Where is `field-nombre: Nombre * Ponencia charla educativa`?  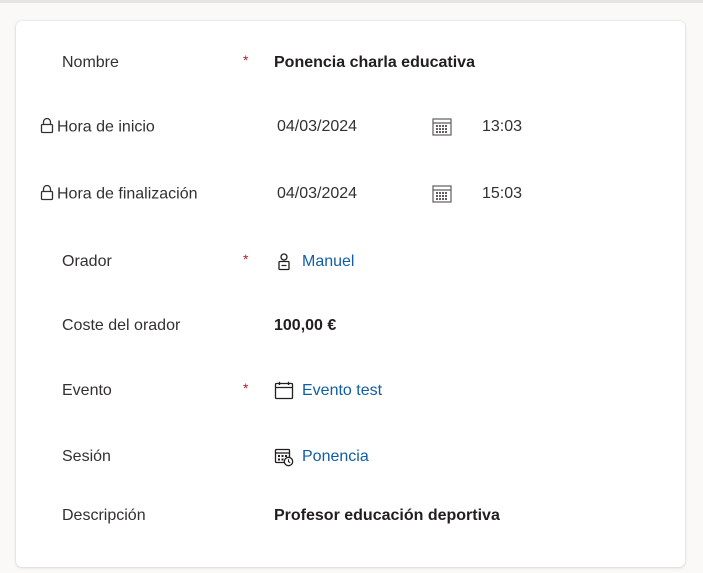
field-nombre: Nombre * Ponencia charla educativa is located at coordinates (350, 63).